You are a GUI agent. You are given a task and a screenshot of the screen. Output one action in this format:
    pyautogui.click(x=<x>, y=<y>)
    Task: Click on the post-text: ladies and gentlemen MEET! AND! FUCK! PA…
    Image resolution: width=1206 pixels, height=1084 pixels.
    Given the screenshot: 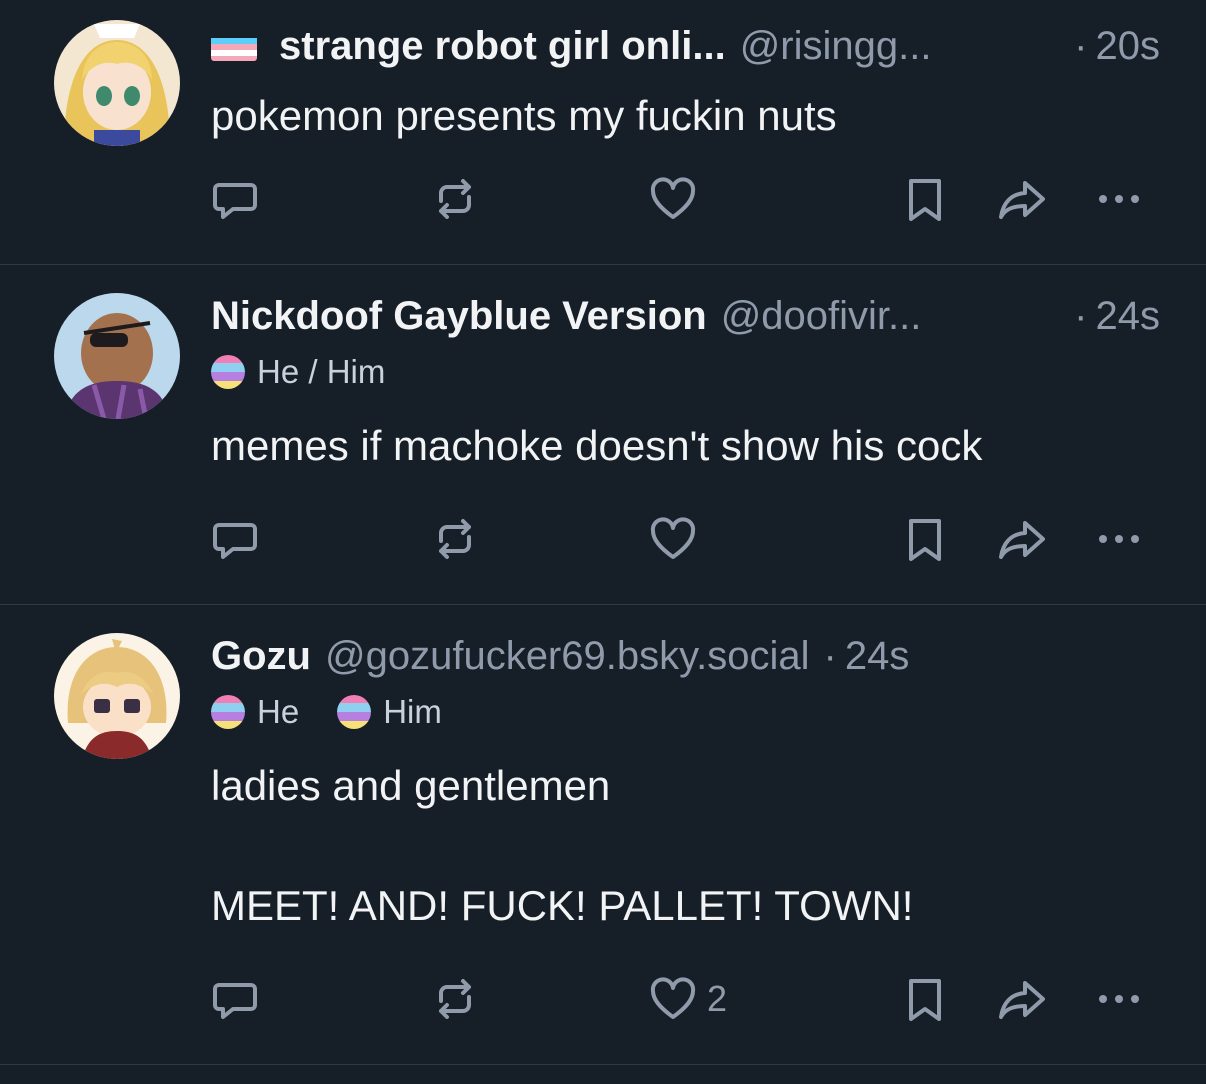 What is the action you would take?
    pyautogui.click(x=562, y=845)
    